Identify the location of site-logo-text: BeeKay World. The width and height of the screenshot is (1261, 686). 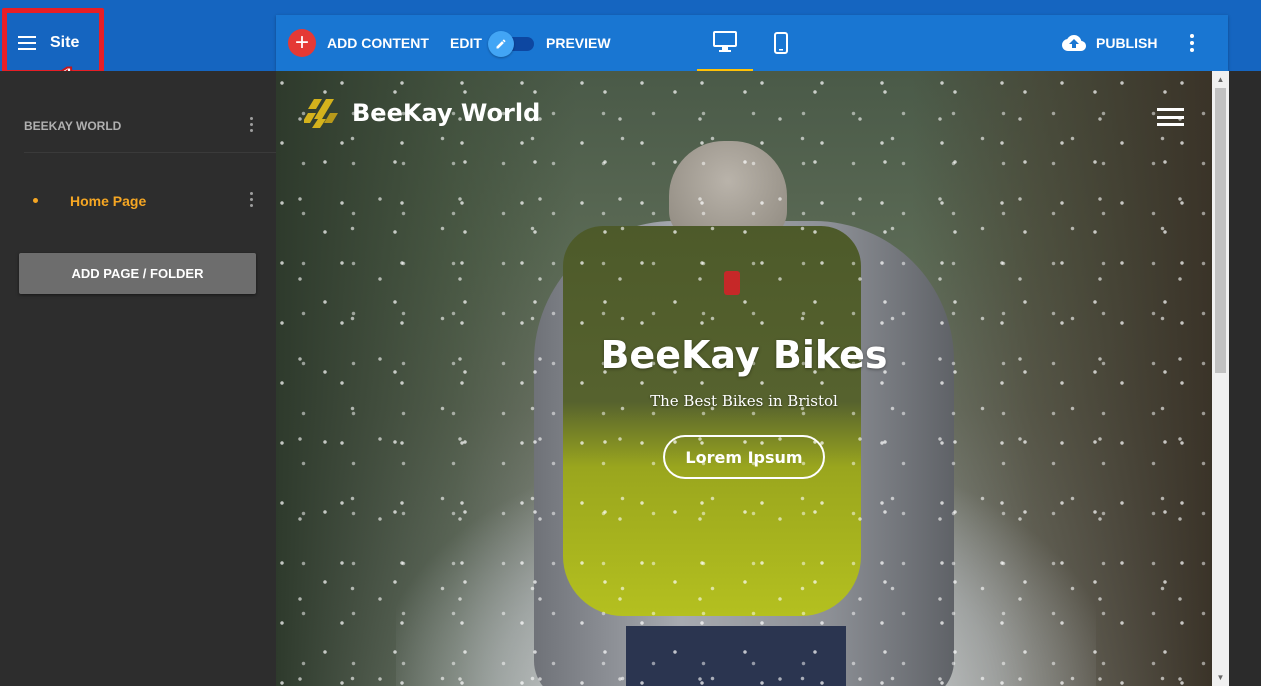
(446, 113).